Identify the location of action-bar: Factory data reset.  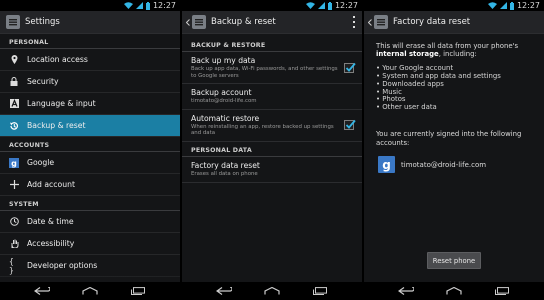
(454, 22).